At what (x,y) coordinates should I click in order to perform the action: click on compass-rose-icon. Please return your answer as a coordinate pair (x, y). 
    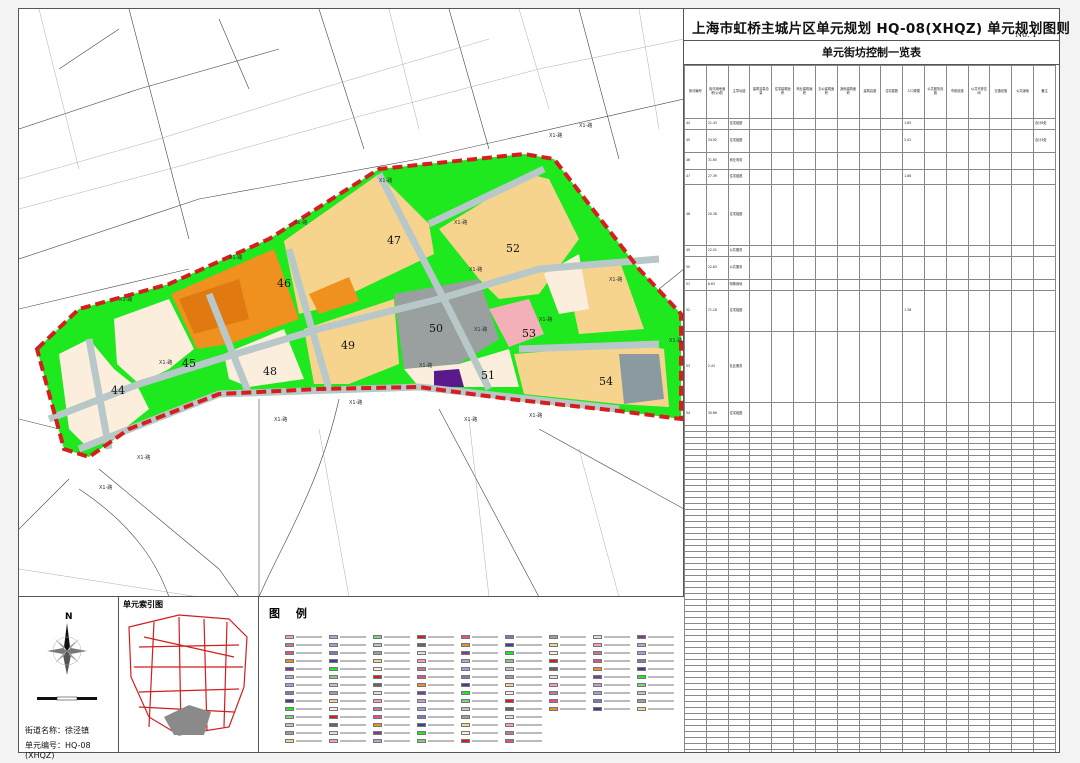
    Looking at the image, I should click on (67, 649).